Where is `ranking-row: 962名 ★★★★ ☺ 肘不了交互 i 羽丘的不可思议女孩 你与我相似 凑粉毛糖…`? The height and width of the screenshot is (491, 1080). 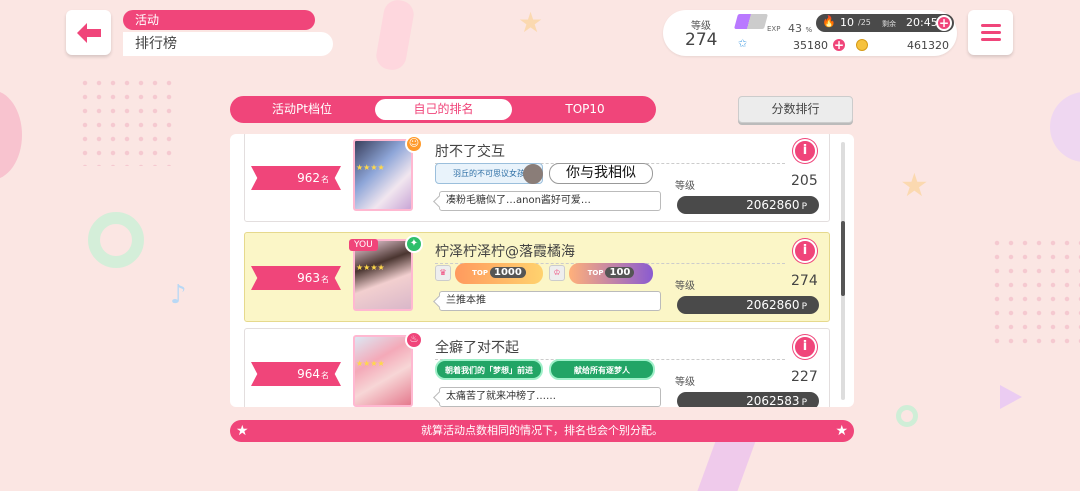
ranking-row: 962名 ★★★★ ☺ 肘不了交互 i 羽丘的不可思议女孩 你与我相似 凑粉毛糖… is located at coordinates (537, 178).